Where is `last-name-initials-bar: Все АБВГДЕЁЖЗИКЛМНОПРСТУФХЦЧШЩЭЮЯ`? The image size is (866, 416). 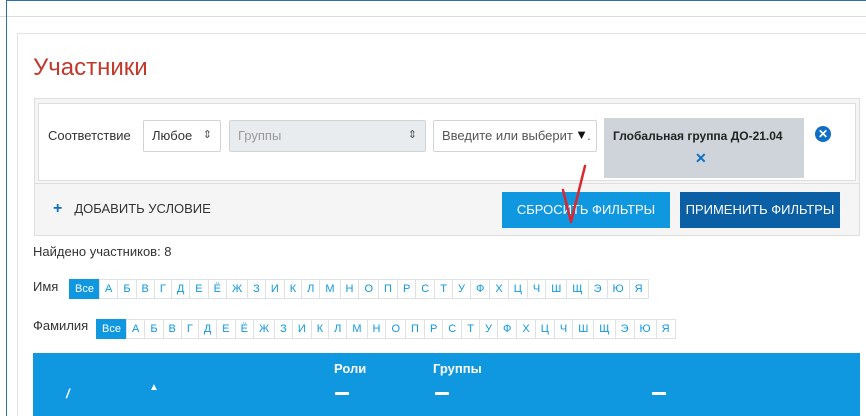 last-name-initials-bar: Все АБВГДЕЁЖЗИКЛМНОПРСТУФХЦЧШЩЭЮЯ is located at coordinates (386, 329).